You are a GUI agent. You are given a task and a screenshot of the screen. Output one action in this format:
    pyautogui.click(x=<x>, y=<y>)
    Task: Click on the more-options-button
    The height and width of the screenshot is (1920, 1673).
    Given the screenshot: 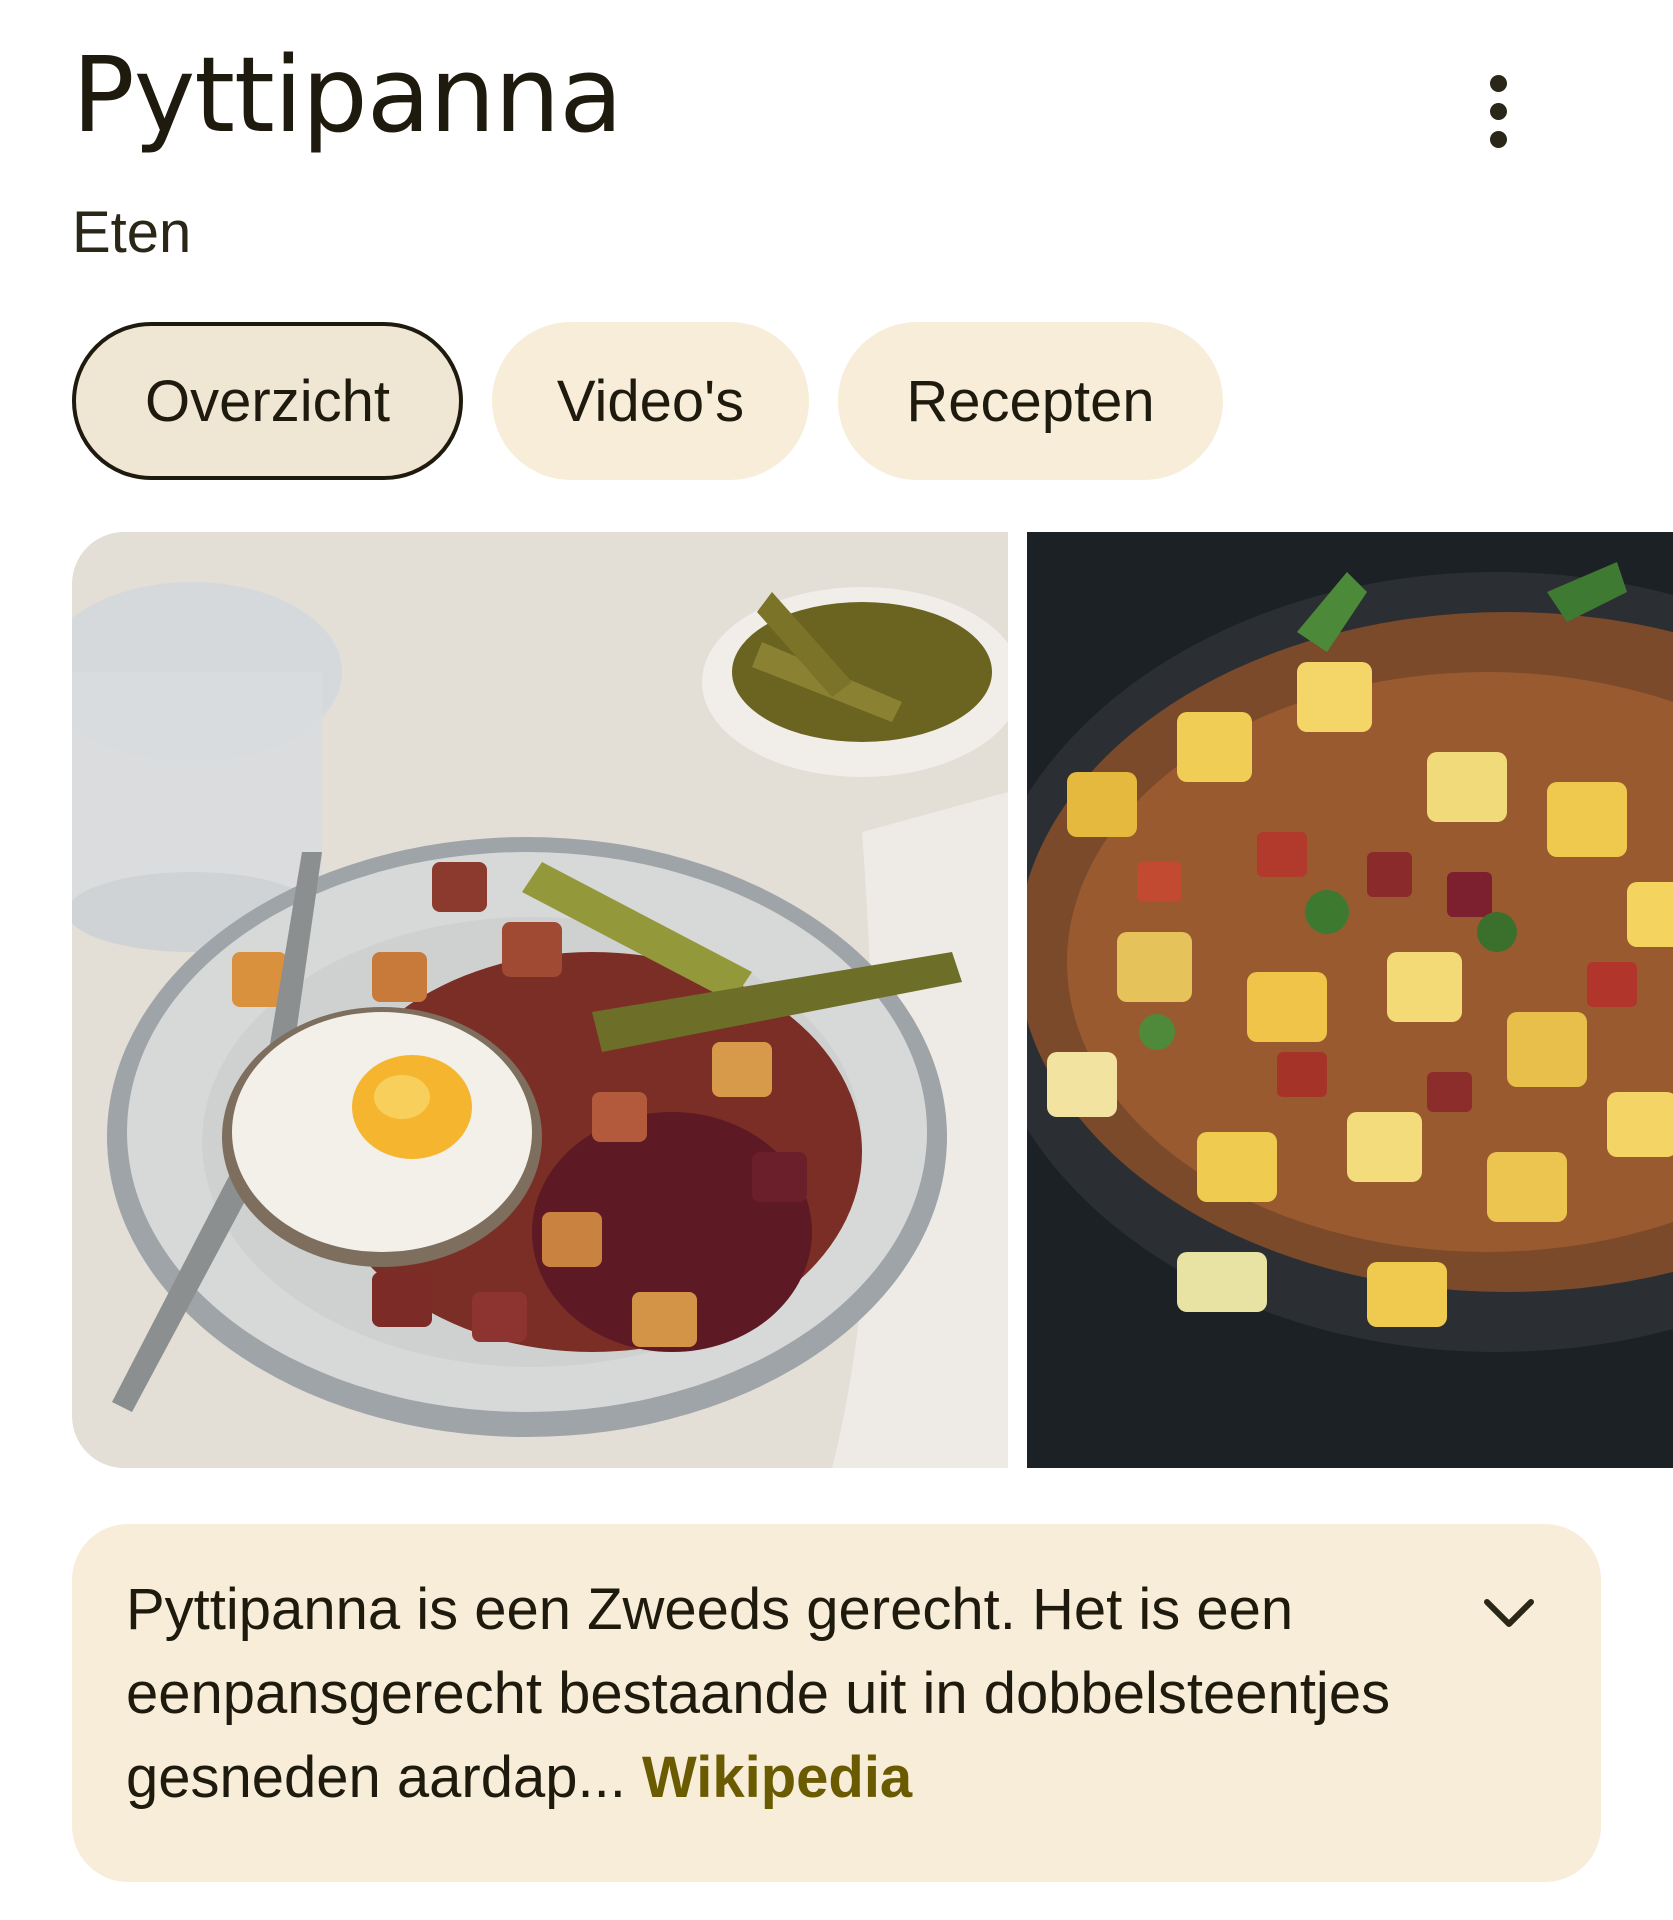 What is the action you would take?
    pyautogui.click(x=1498, y=111)
    